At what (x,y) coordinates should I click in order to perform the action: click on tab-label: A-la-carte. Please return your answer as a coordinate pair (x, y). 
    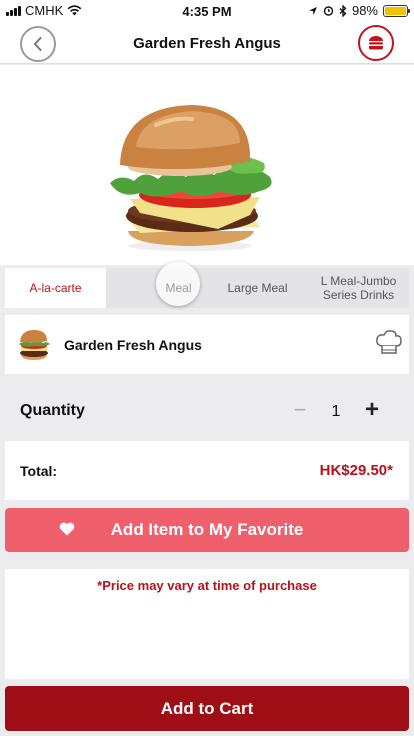
    Looking at the image, I should click on (55, 288).